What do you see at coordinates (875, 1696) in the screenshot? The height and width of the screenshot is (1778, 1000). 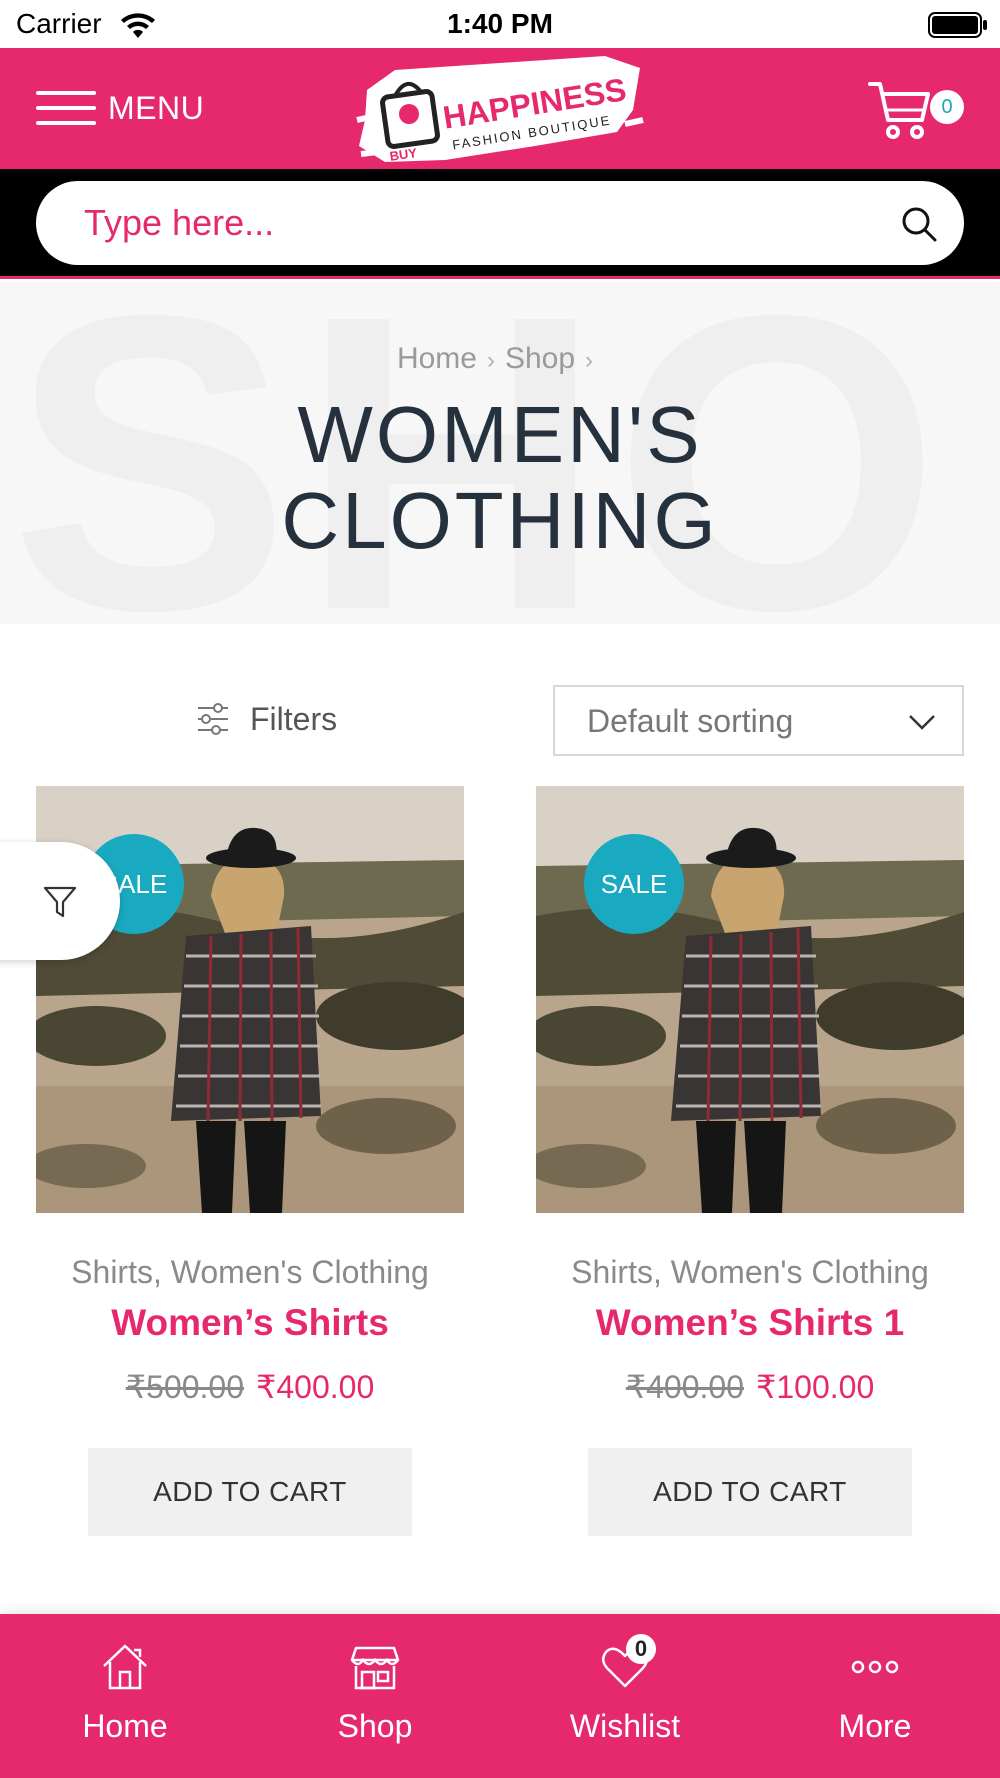 I see `nav-item-more: More` at bounding box center [875, 1696].